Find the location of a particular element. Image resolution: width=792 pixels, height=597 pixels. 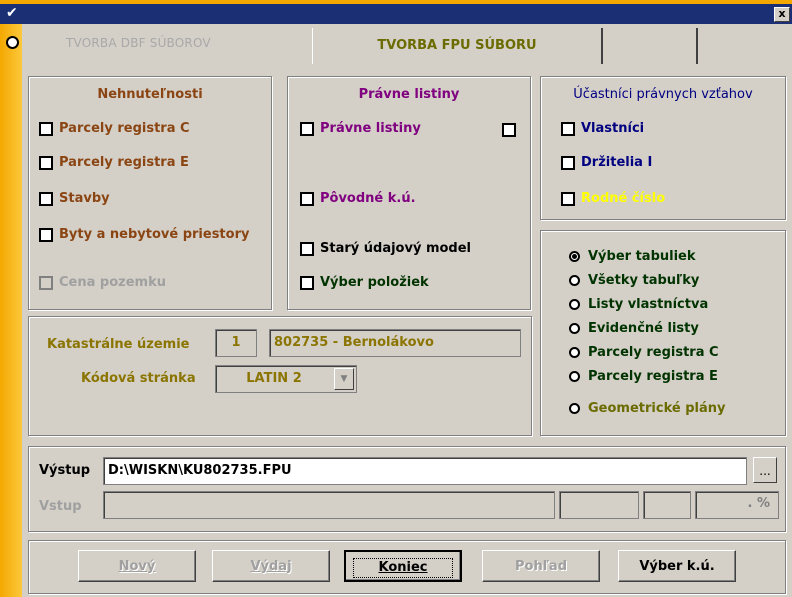

radio-vyber-tabuliek: Výber tabuliek is located at coordinates (632, 256).